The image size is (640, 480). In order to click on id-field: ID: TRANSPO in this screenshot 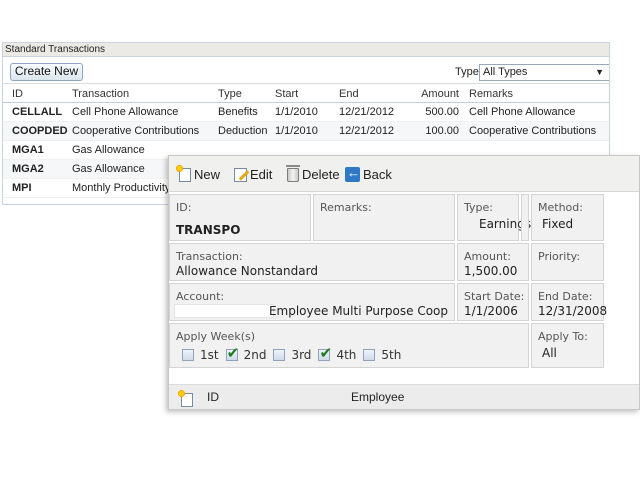, I will do `click(240, 217)`.